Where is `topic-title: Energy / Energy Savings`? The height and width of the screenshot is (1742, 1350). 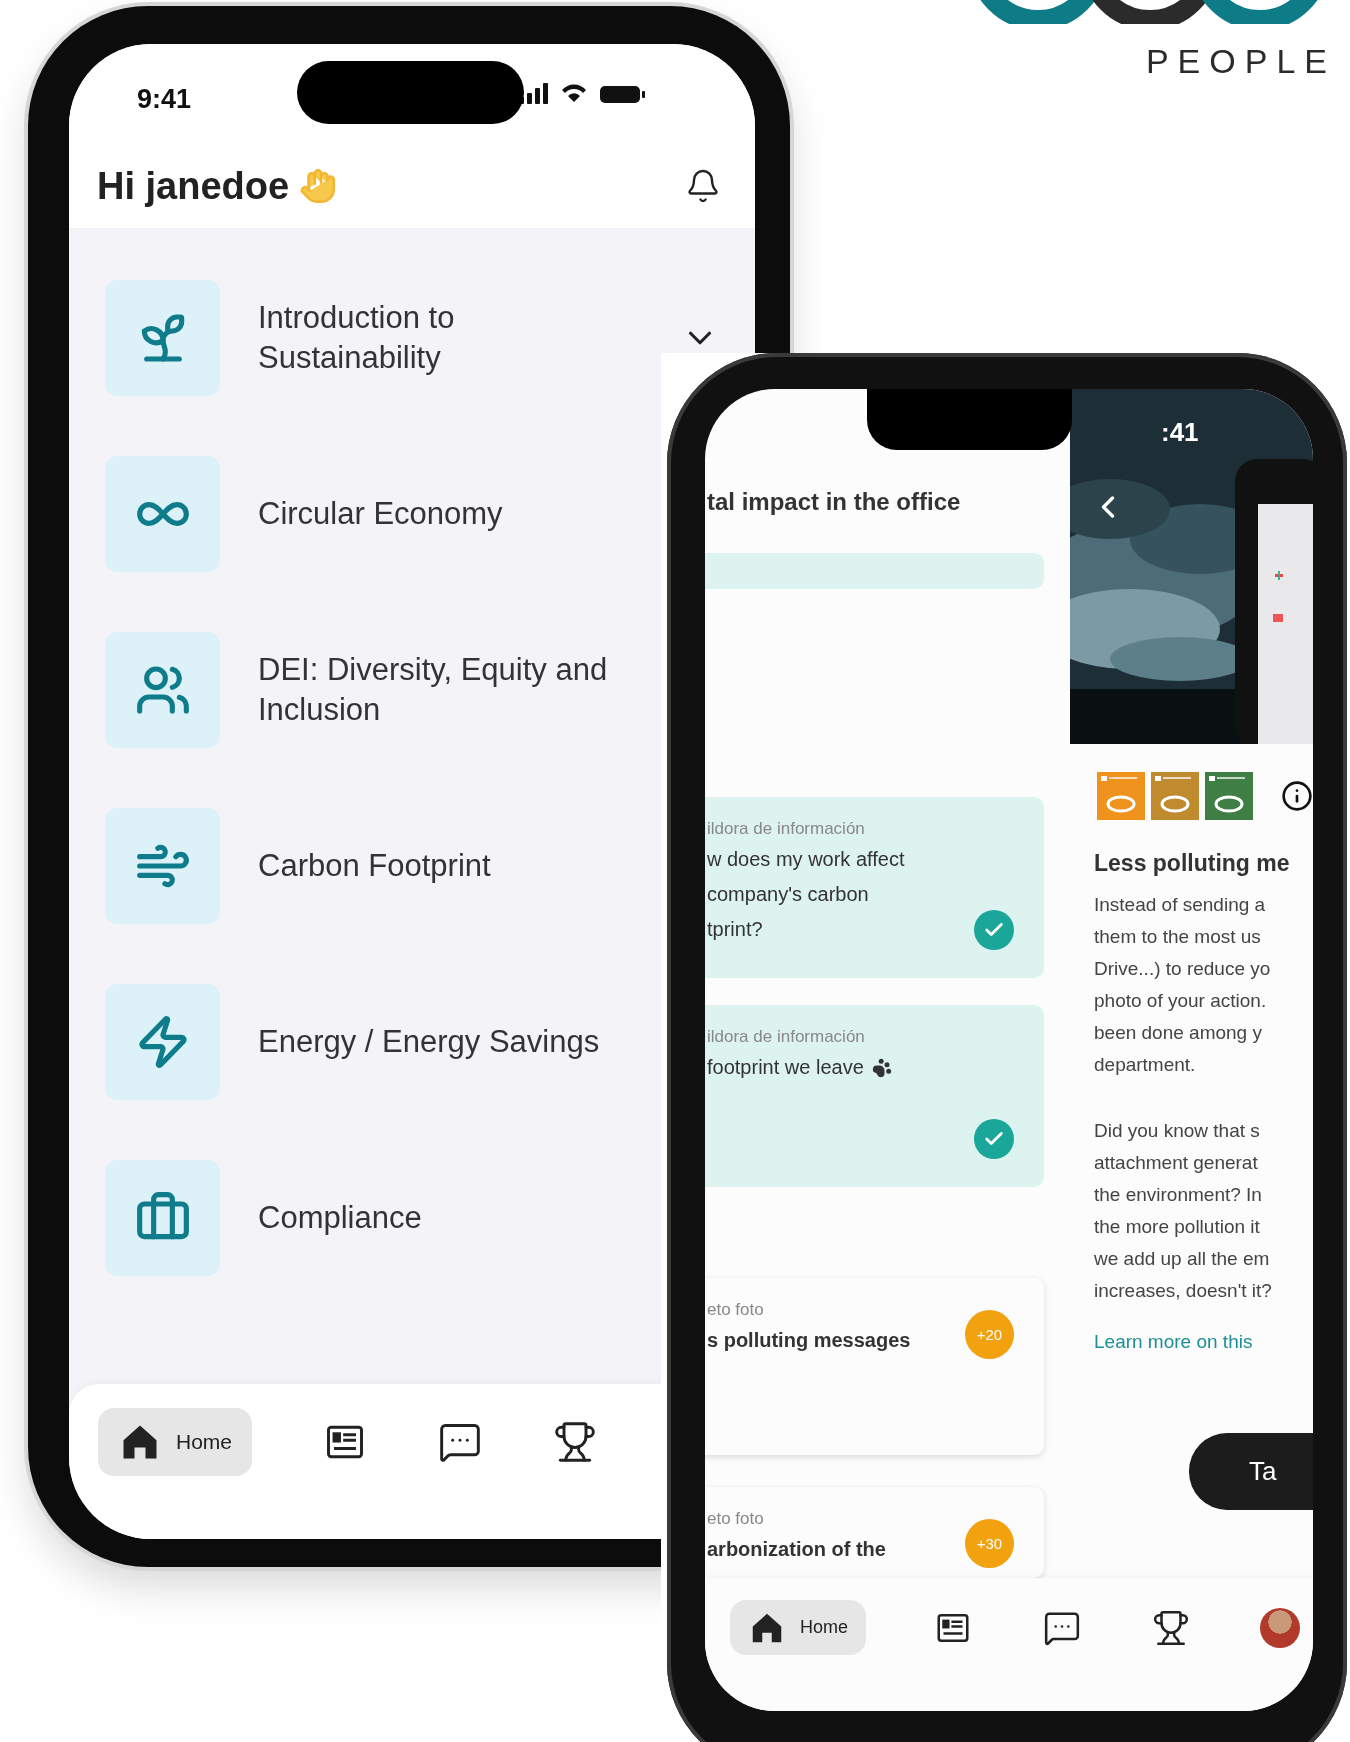
topic-title: Energy / Energy Savings is located at coordinates (453, 1042).